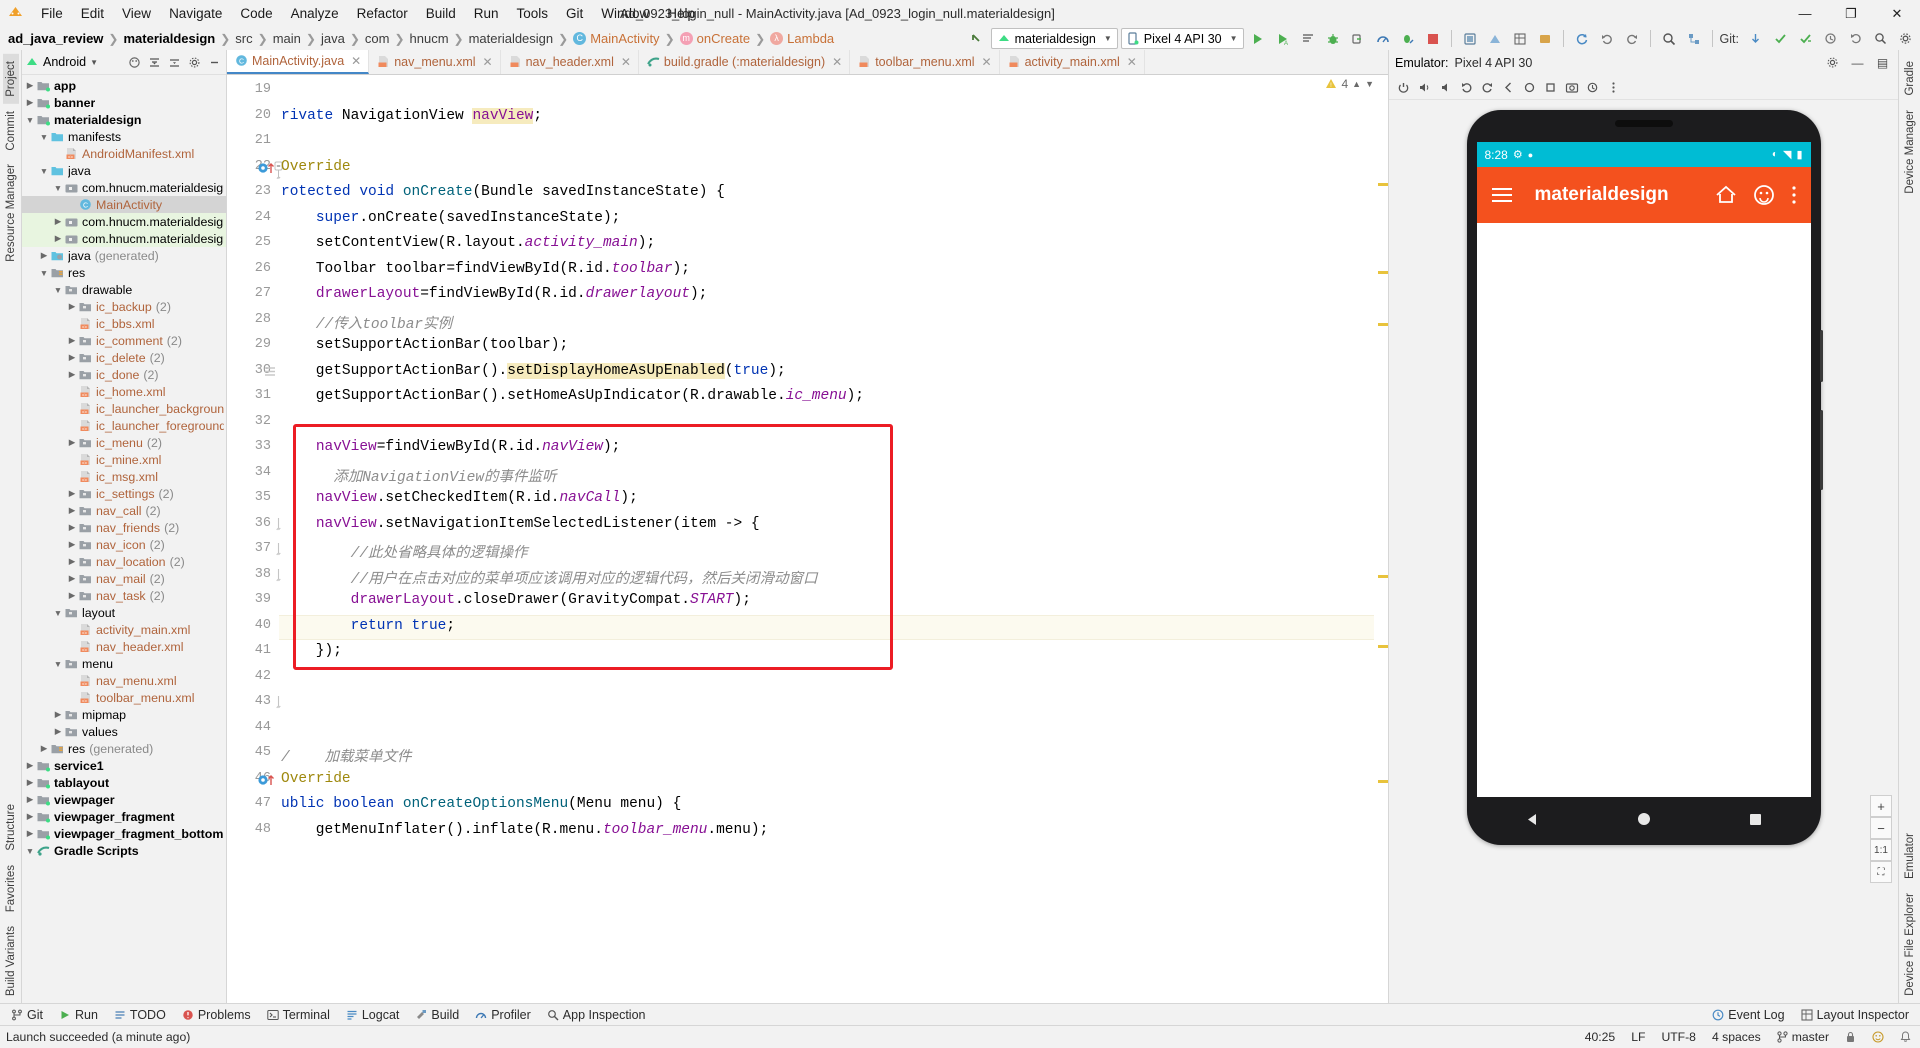 This screenshot has width=1920, height=1048. I want to click on line-number: 20, so click(263, 115).